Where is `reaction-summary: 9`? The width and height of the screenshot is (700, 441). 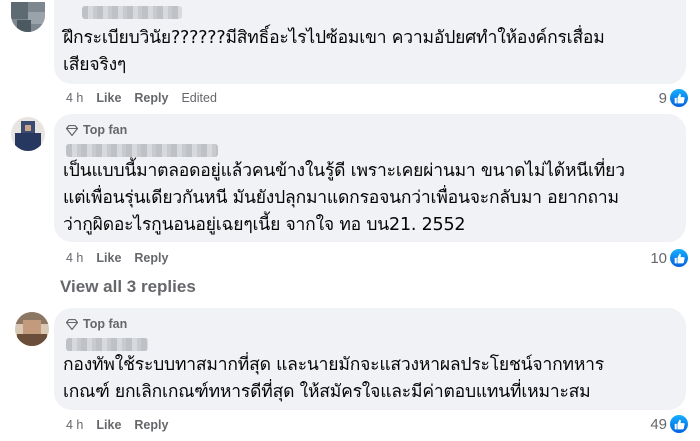 reaction-summary: 9 is located at coordinates (673, 98).